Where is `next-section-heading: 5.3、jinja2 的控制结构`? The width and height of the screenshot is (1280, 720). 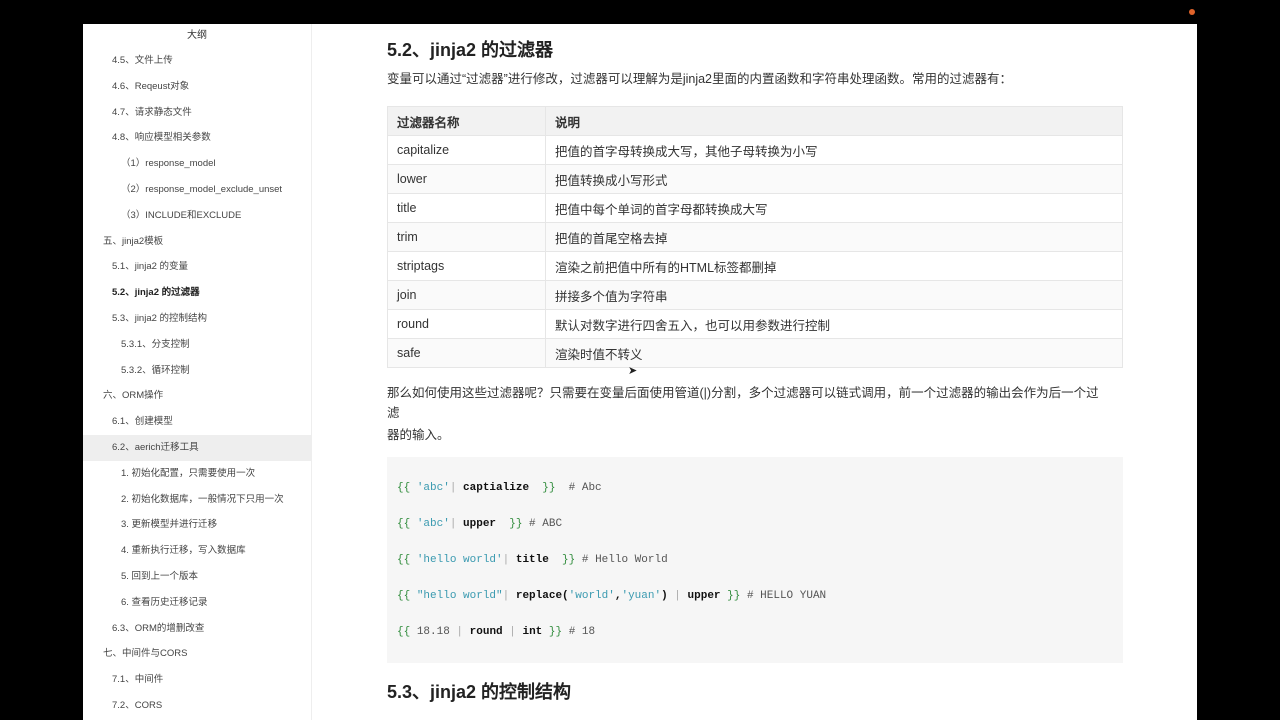
next-section-heading: 5.3、jinja2 的控制结构 is located at coordinates (479, 692).